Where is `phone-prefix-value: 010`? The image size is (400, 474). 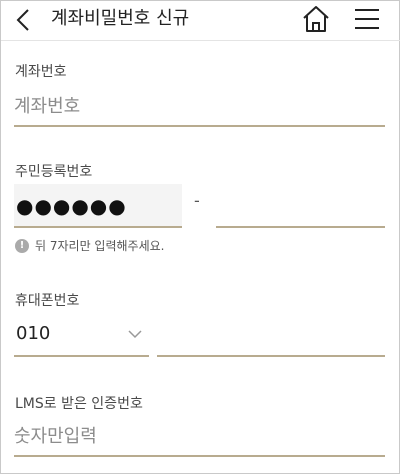
phone-prefix-value: 010 is located at coordinates (33, 333).